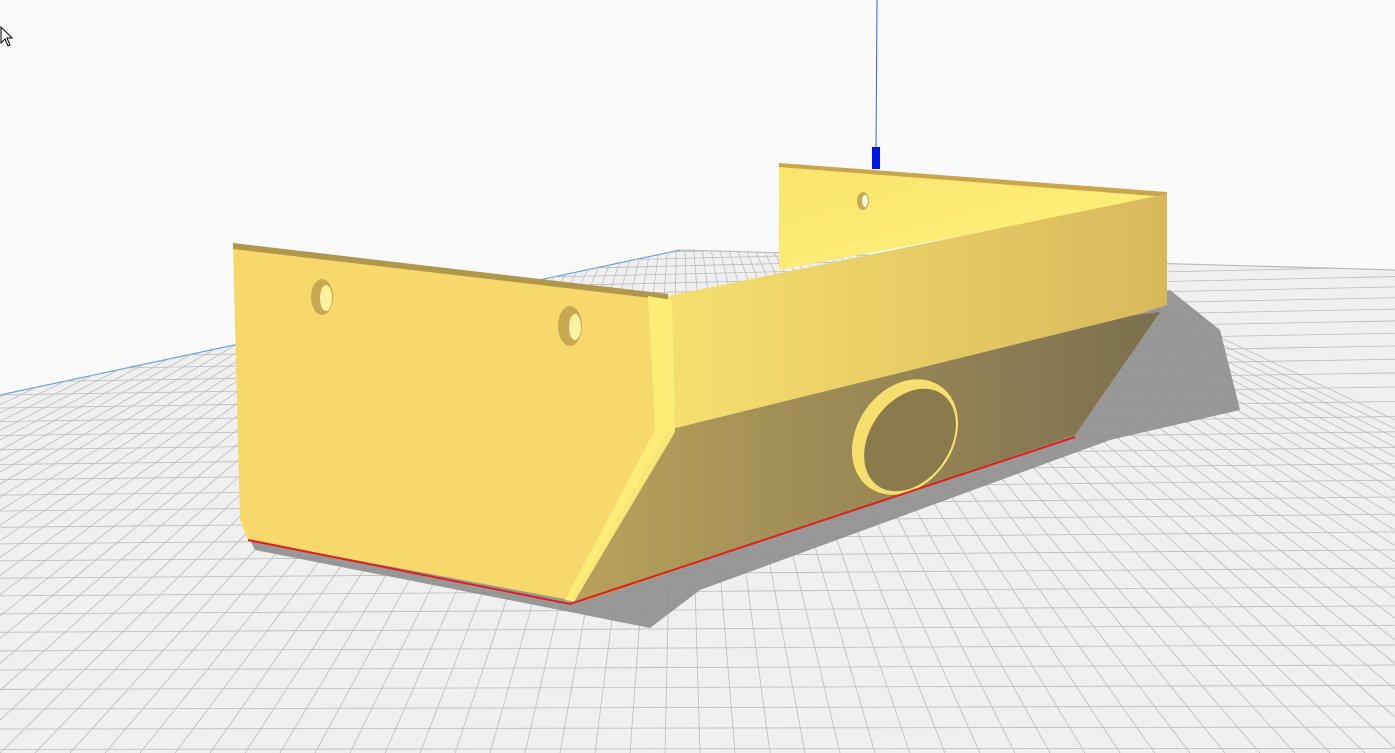  Describe the element at coordinates (7, 36) in the screenshot. I see `arrow-pointer-icon` at that location.